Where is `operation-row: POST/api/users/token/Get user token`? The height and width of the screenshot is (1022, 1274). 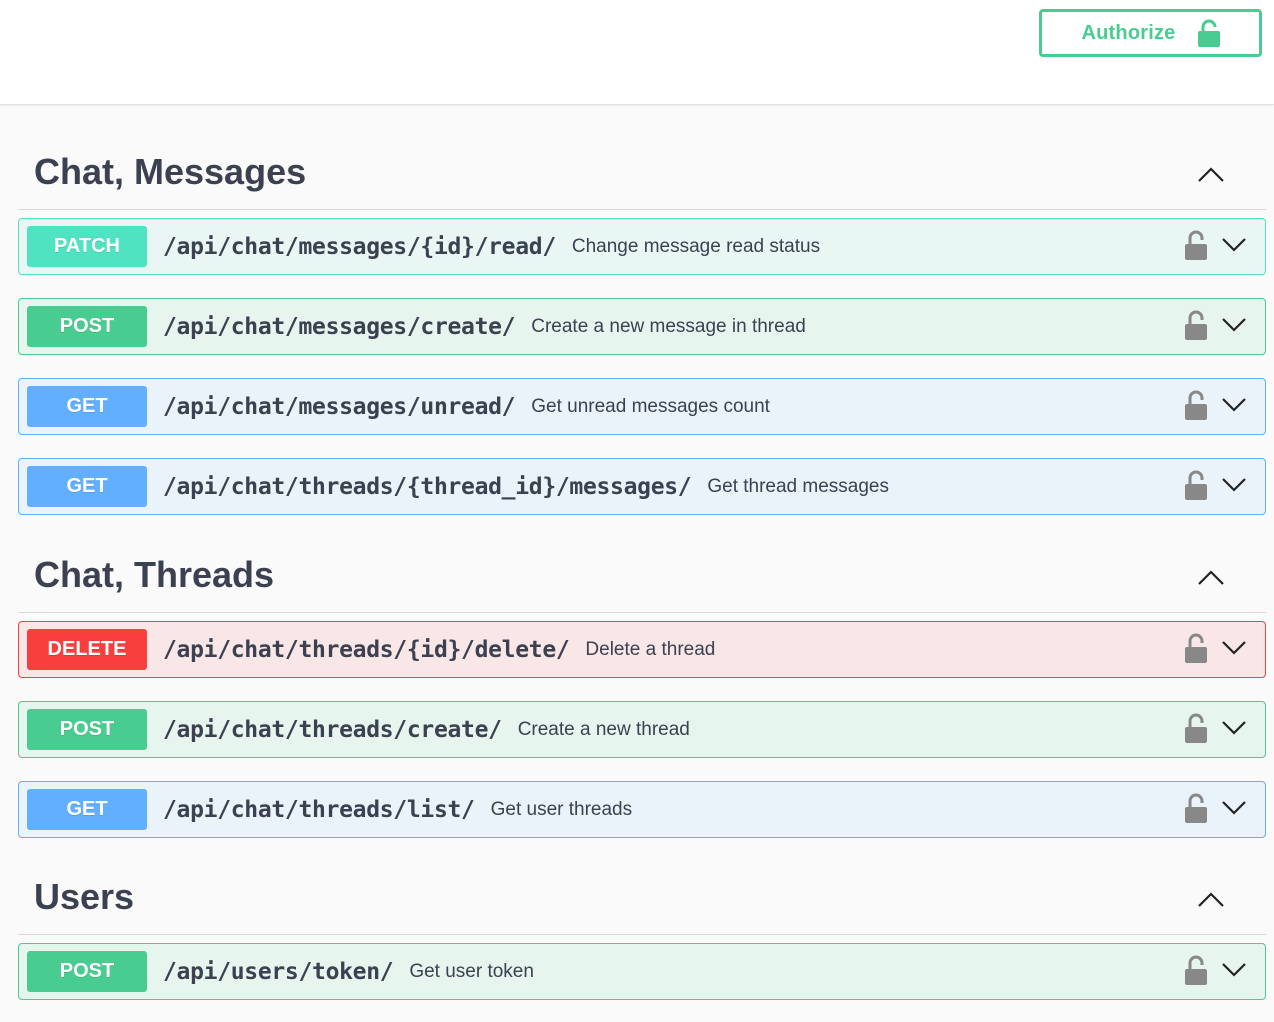 operation-row: POST/api/users/token/Get user token is located at coordinates (642, 971).